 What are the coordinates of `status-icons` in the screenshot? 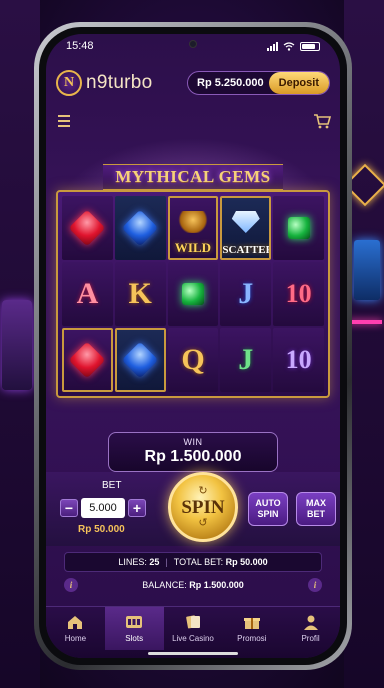 It's located at (293, 46).